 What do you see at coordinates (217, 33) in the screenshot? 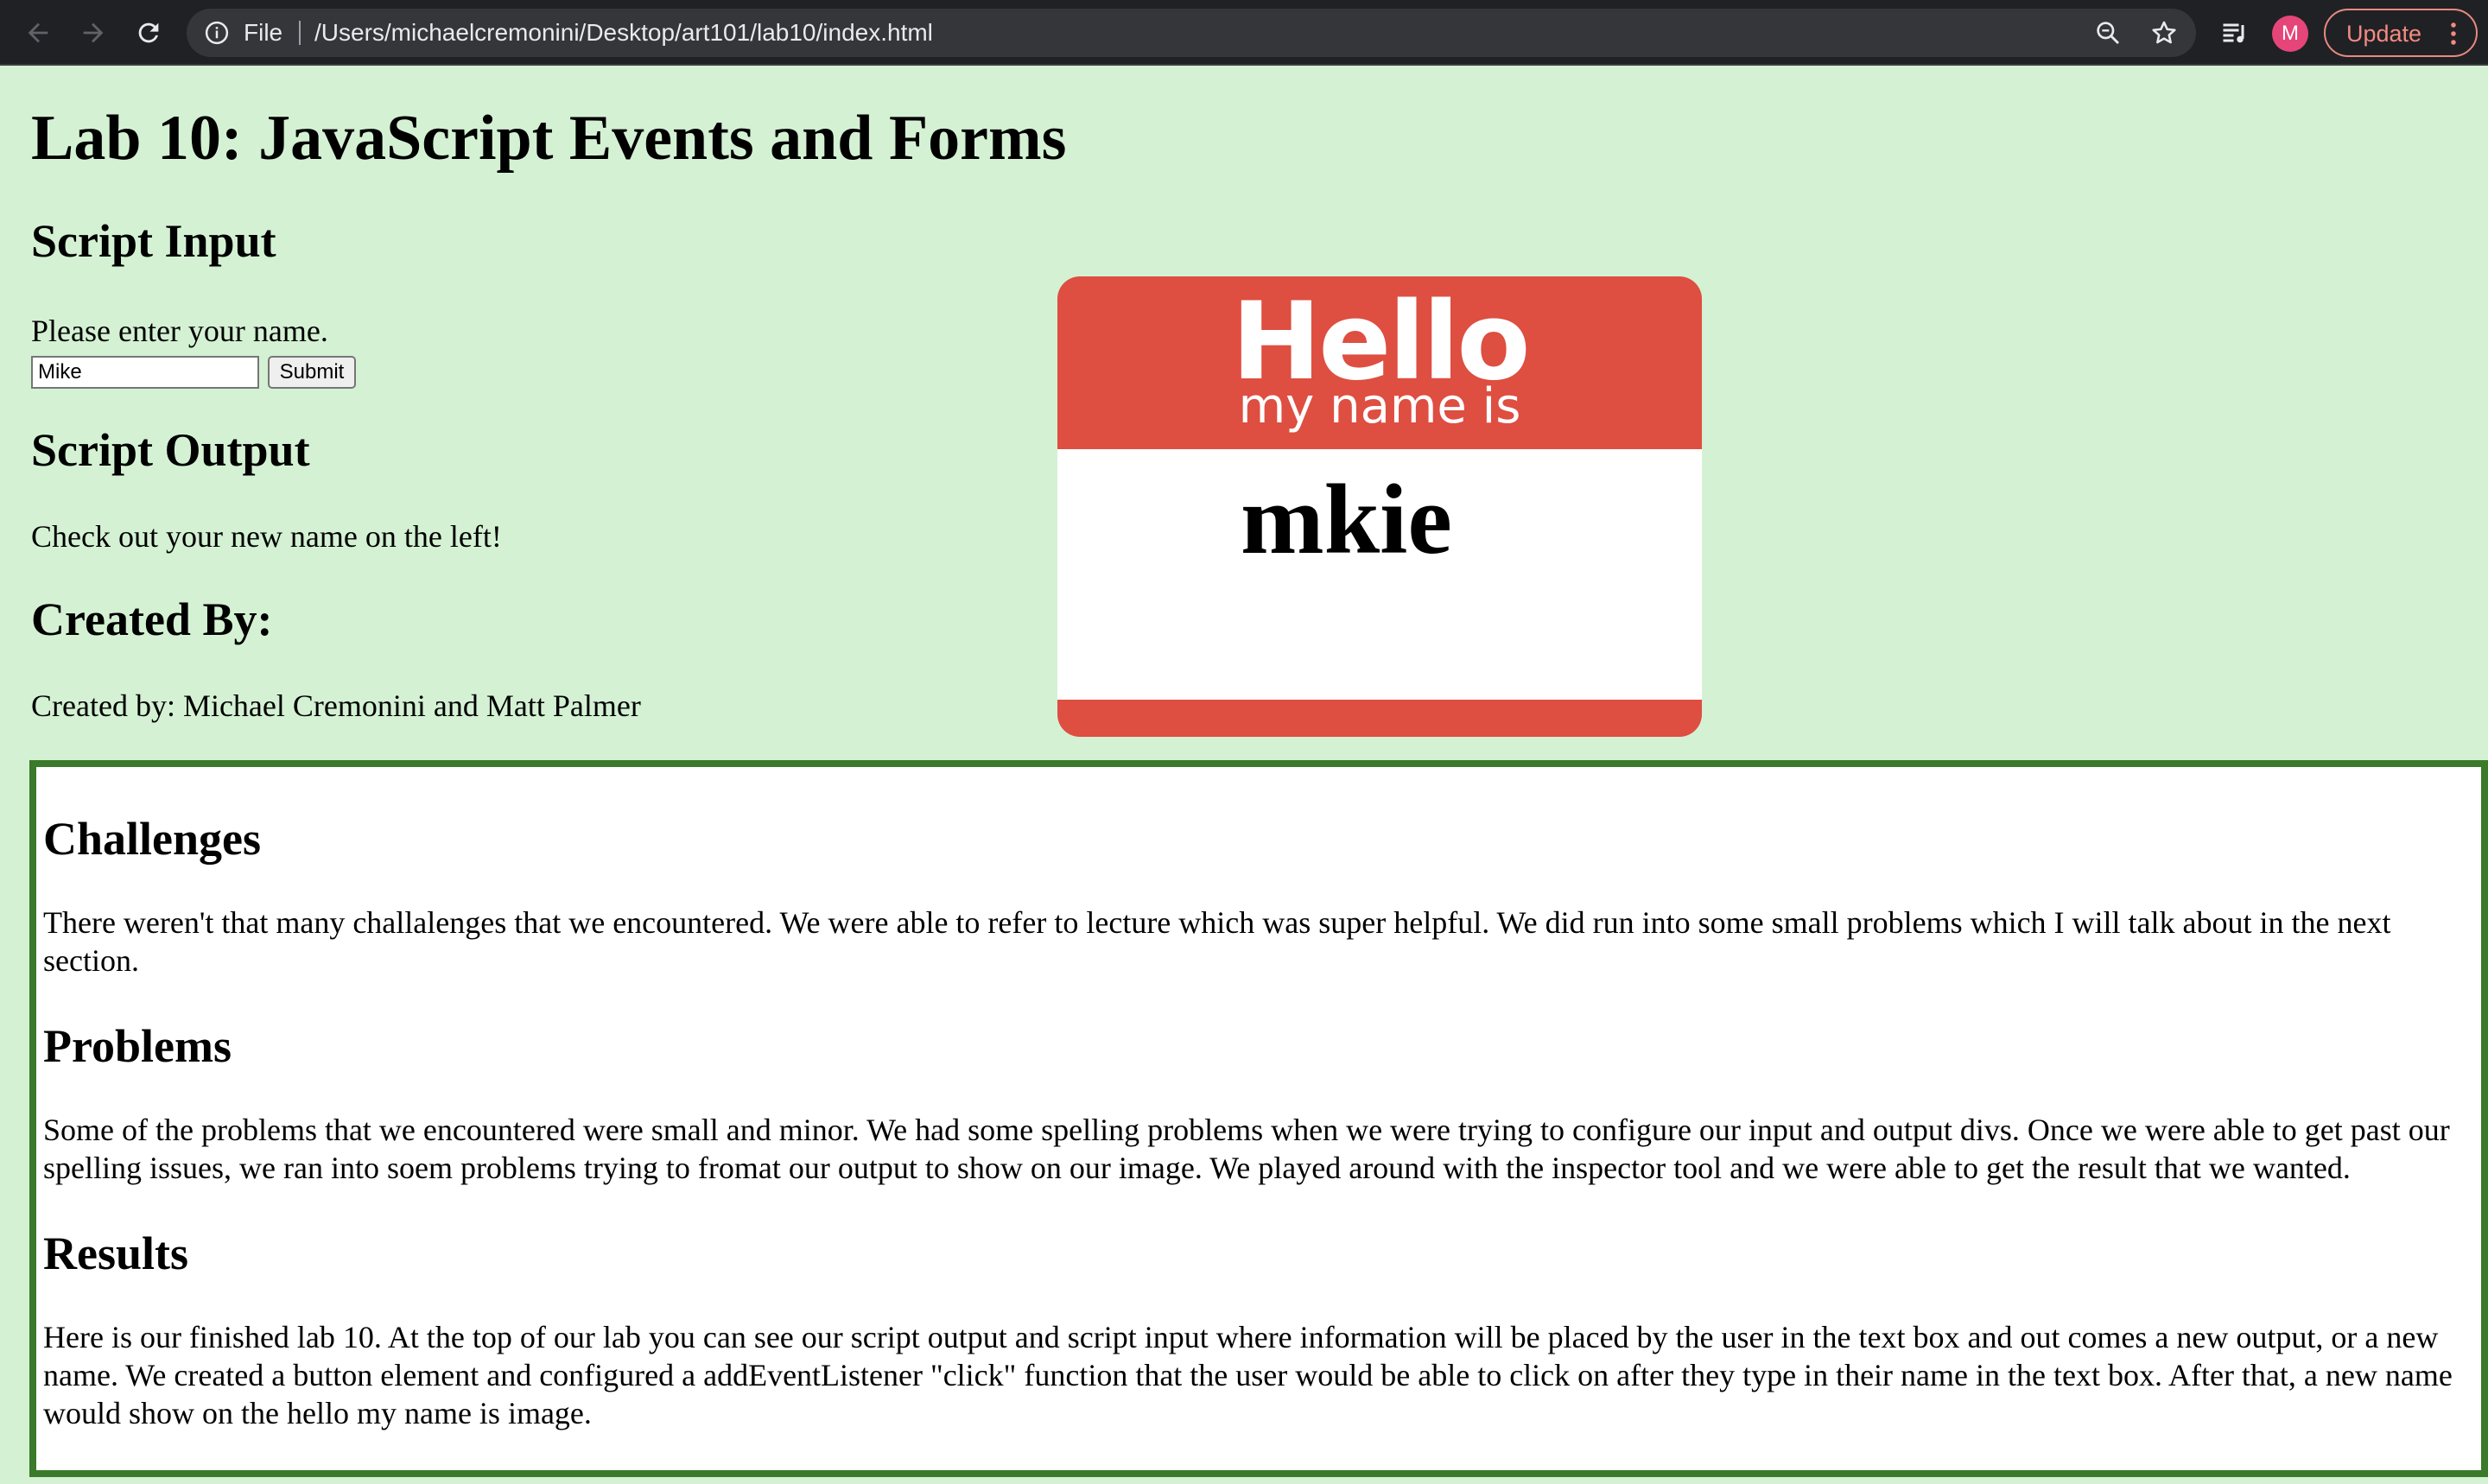
I see `info-icon` at bounding box center [217, 33].